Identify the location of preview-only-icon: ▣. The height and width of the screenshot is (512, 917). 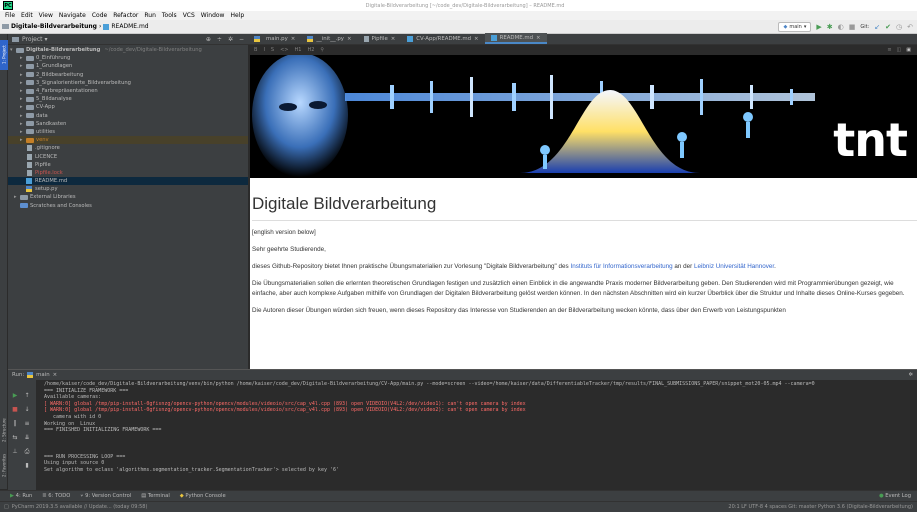
(908, 50).